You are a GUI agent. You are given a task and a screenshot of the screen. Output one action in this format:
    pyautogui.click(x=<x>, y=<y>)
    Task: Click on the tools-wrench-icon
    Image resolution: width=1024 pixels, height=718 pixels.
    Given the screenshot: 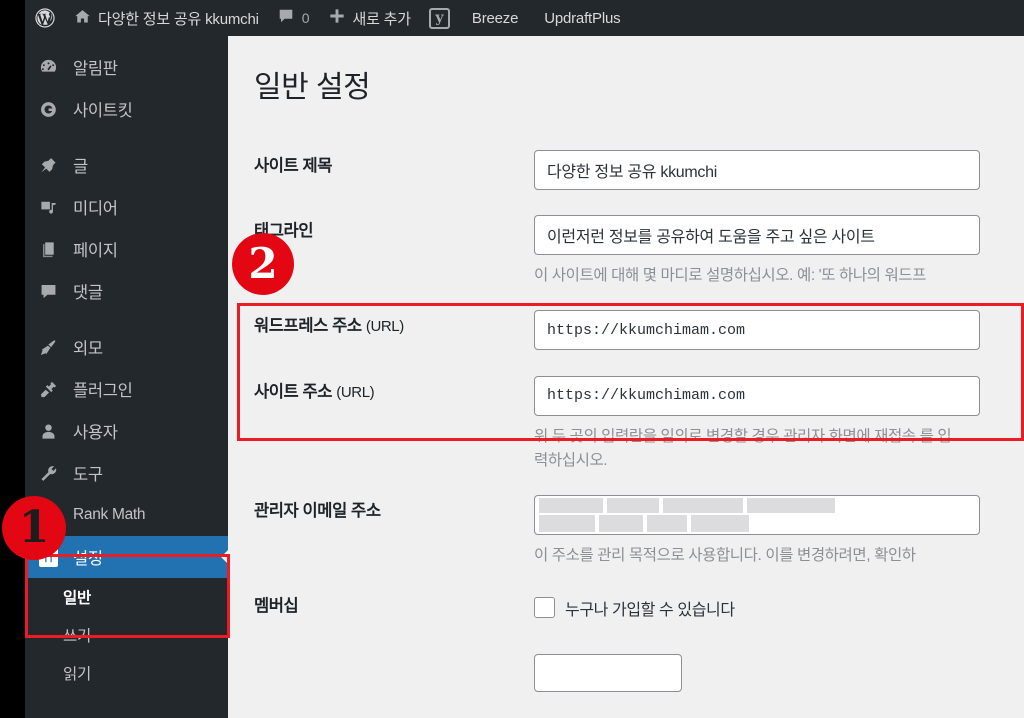 What is the action you would take?
    pyautogui.click(x=53, y=473)
    